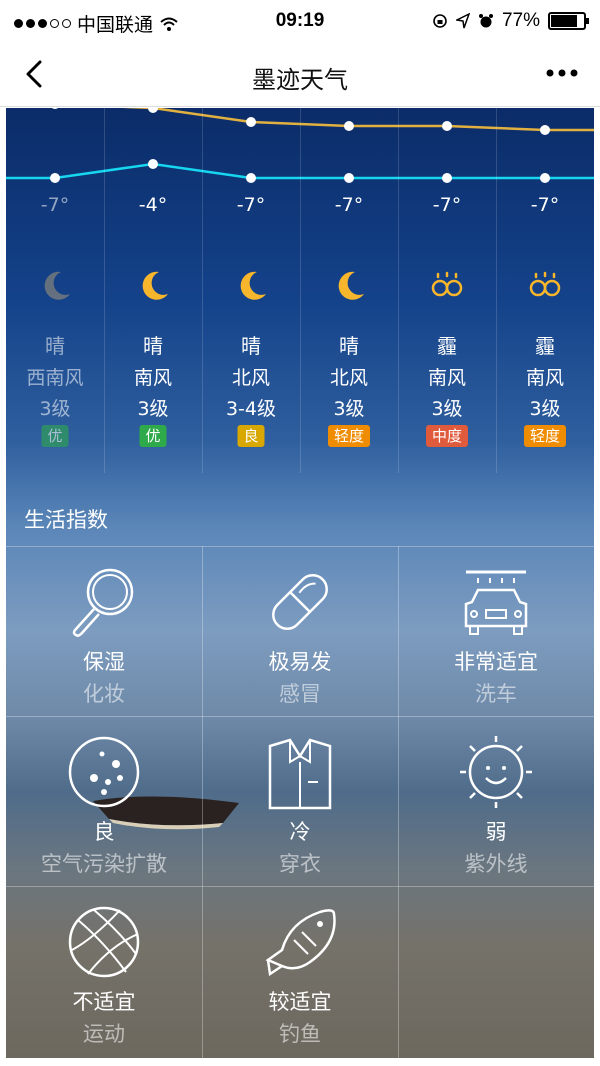 This screenshot has width=600, height=1066. Describe the element at coordinates (104, 942) in the screenshot. I see `basketball-icon` at that location.